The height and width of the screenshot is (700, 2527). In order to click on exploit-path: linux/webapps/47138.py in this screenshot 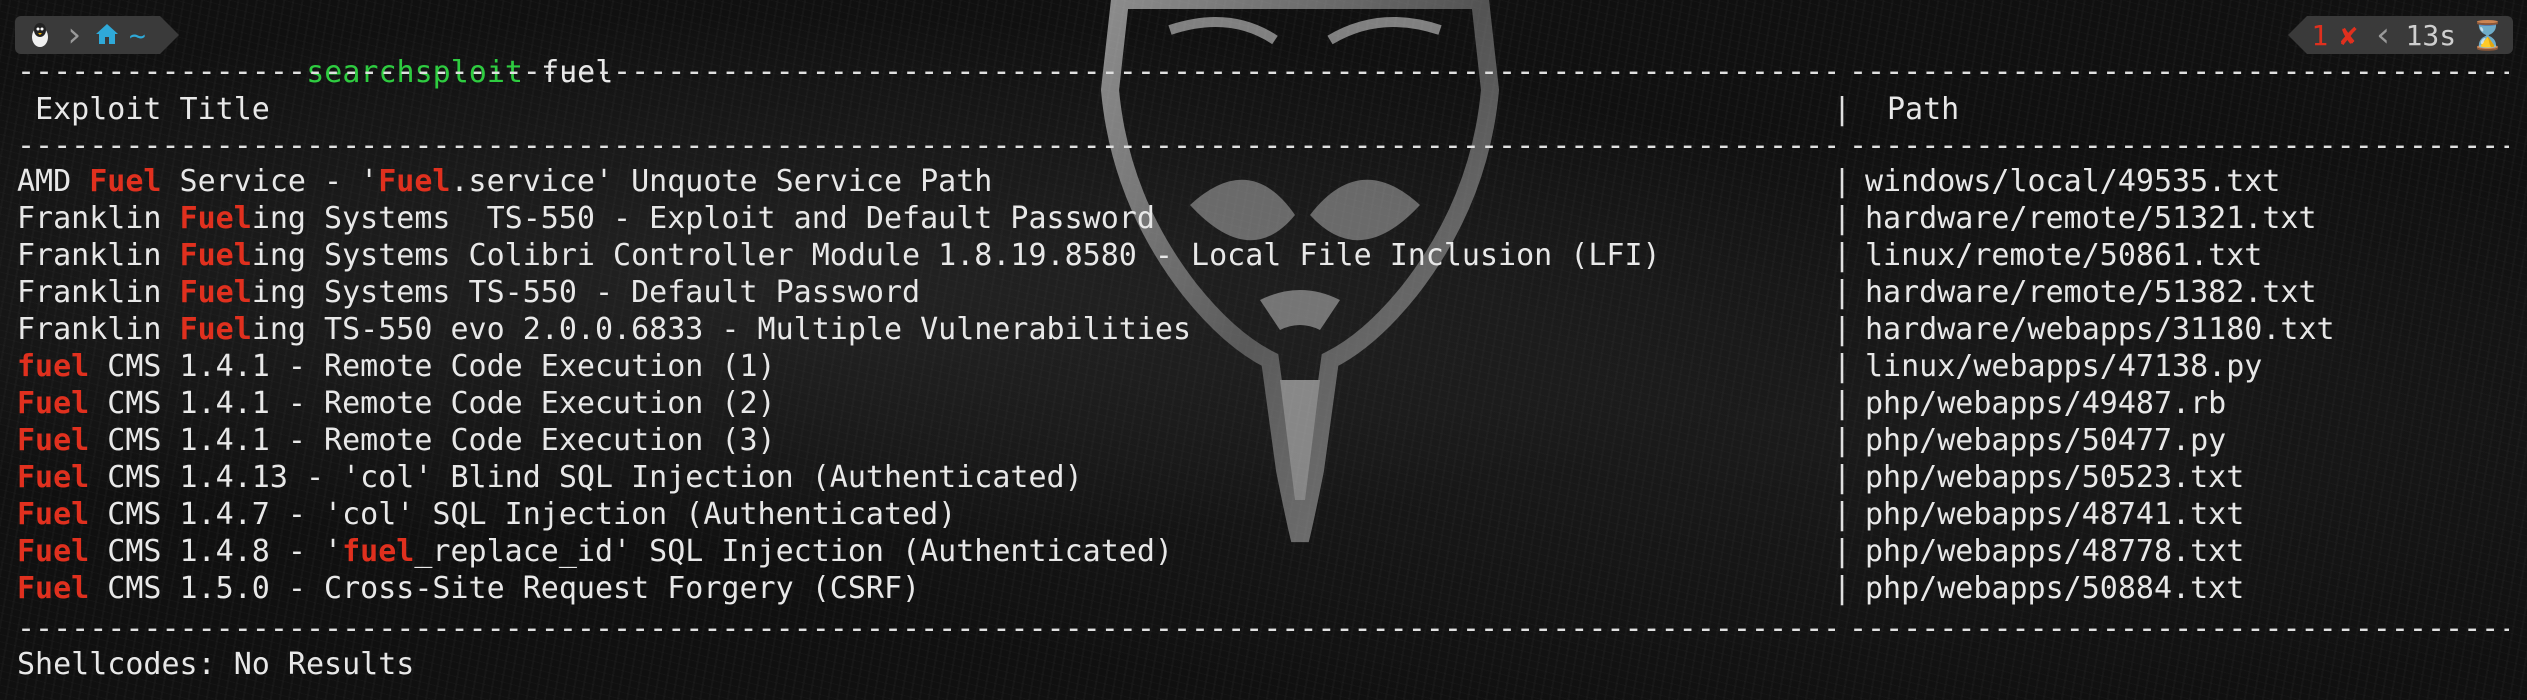, I will do `click(2063, 367)`.